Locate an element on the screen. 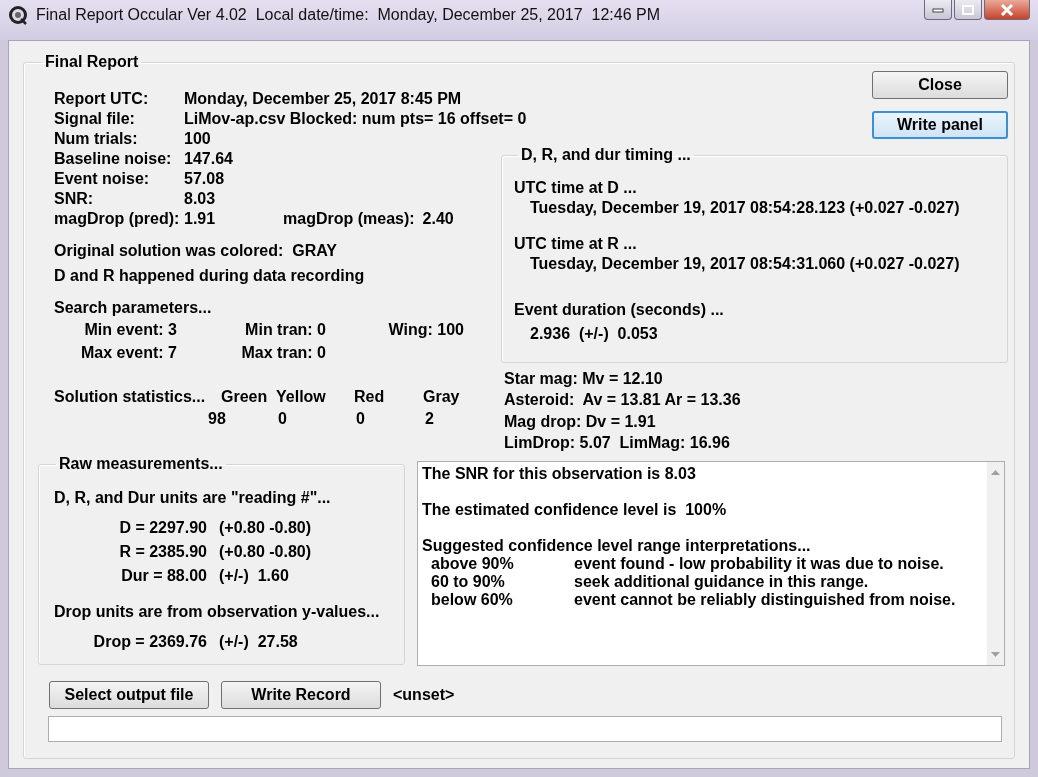  maximize-button is located at coordinates (968, 10).